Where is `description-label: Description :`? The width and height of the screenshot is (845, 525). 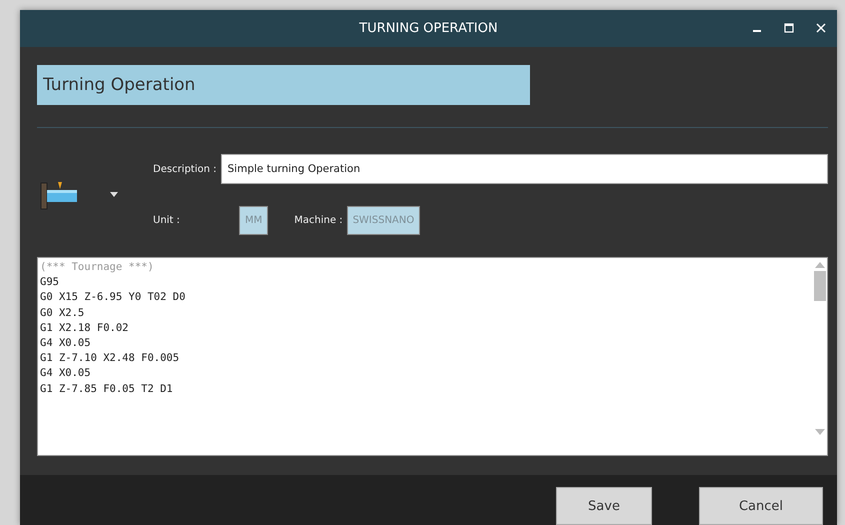 description-label: Description : is located at coordinates (185, 169).